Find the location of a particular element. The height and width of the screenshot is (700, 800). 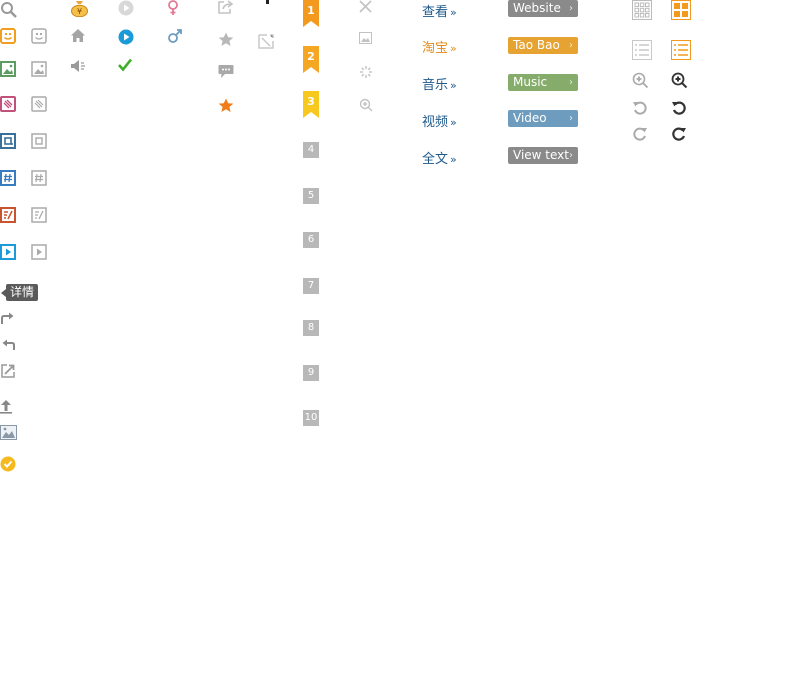

grid-view-active-icon is located at coordinates (681, 10).